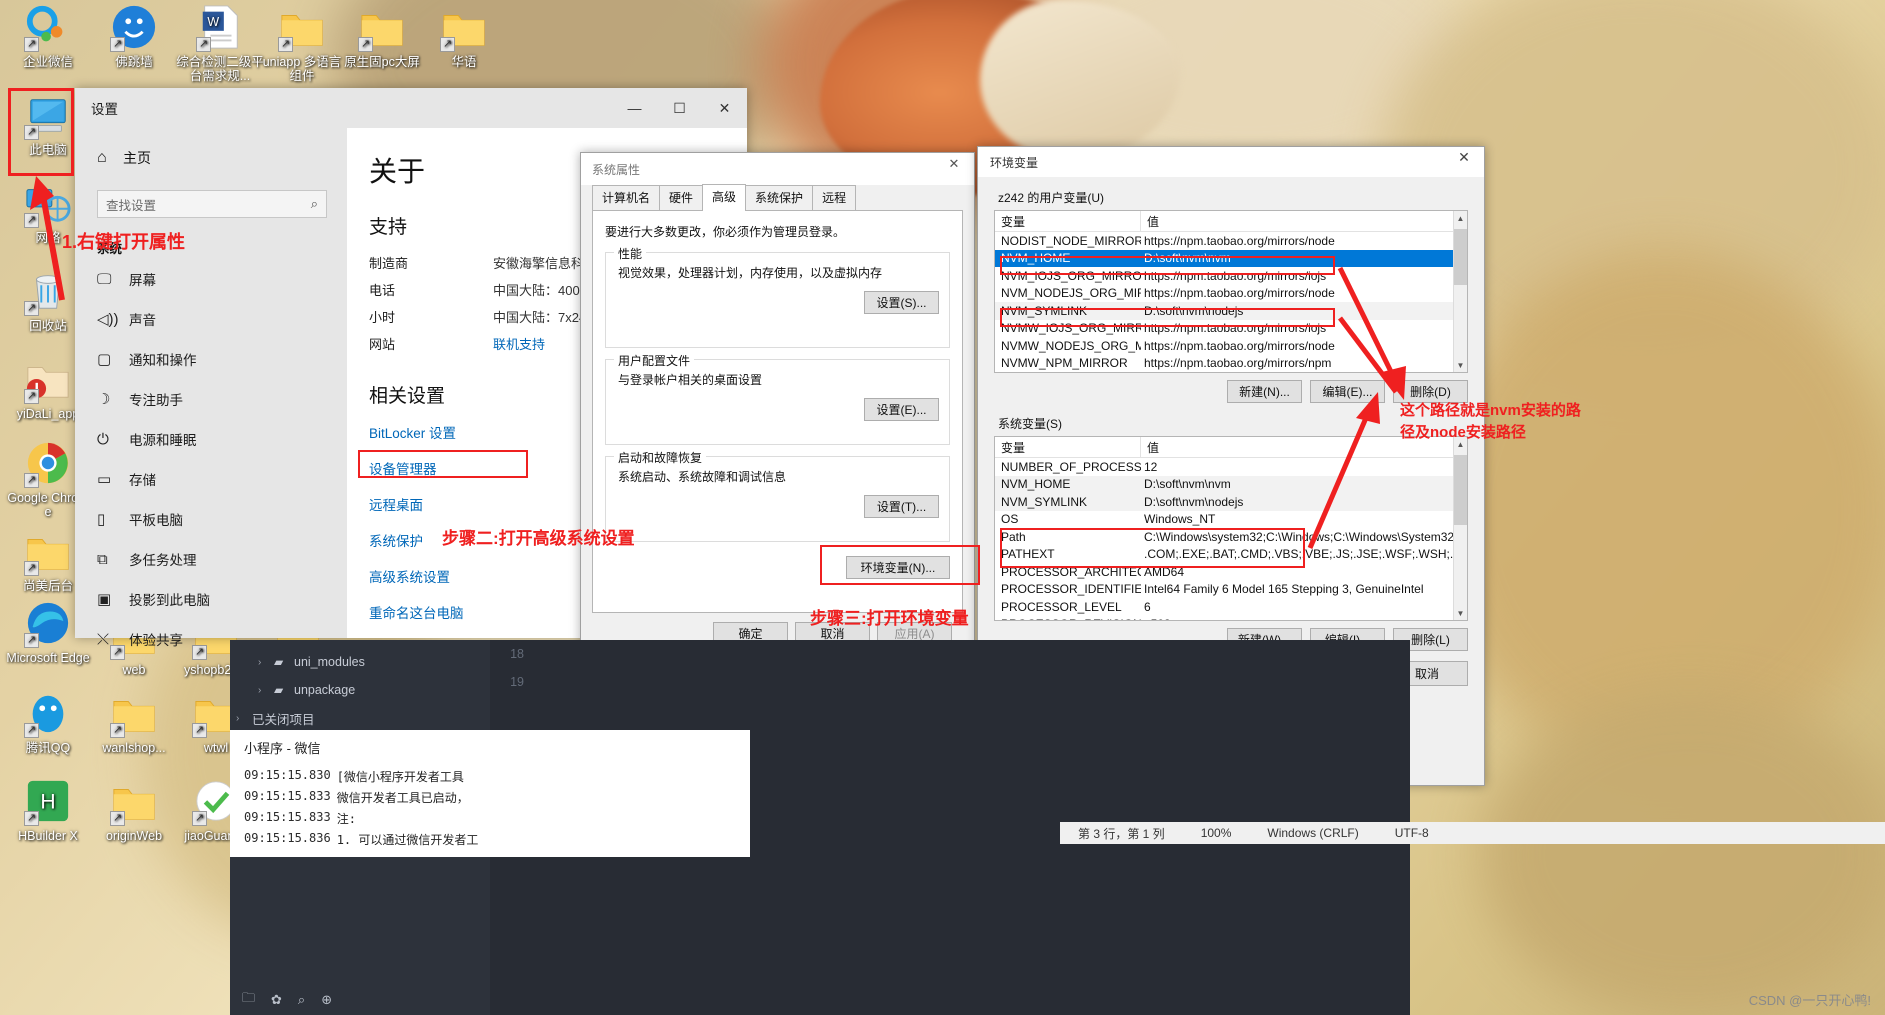  What do you see at coordinates (900, 565) in the screenshot?
I see `annotation-box-env-button` at bounding box center [900, 565].